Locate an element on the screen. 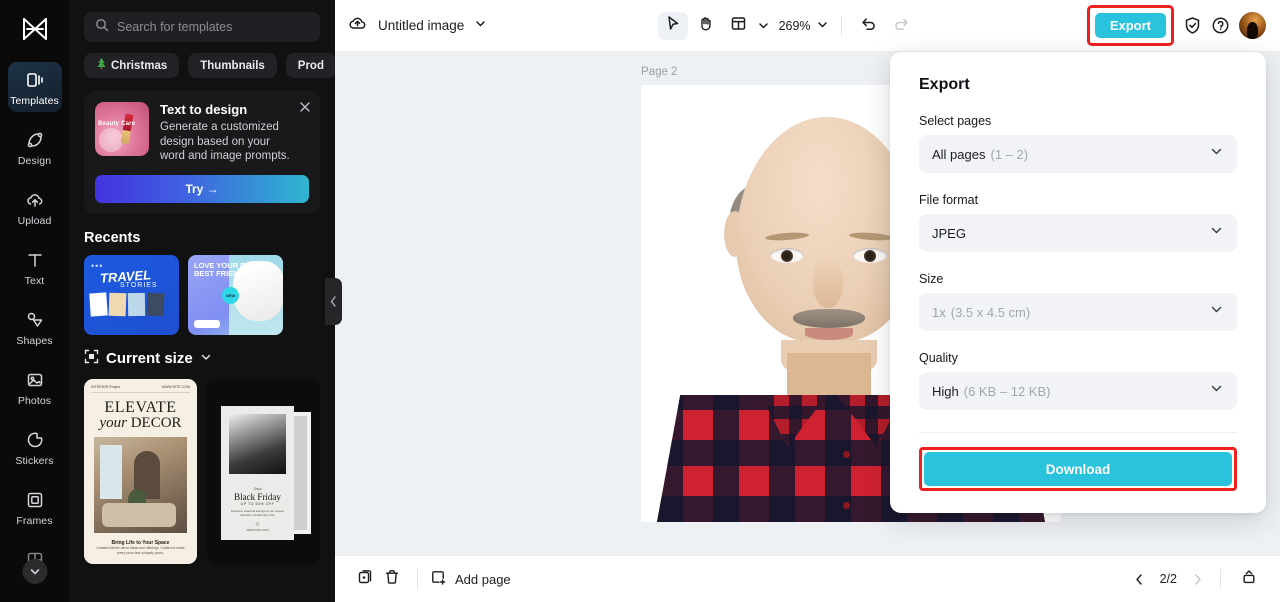 The height and width of the screenshot is (602, 1280). duplicate-page-button is located at coordinates (366, 579).